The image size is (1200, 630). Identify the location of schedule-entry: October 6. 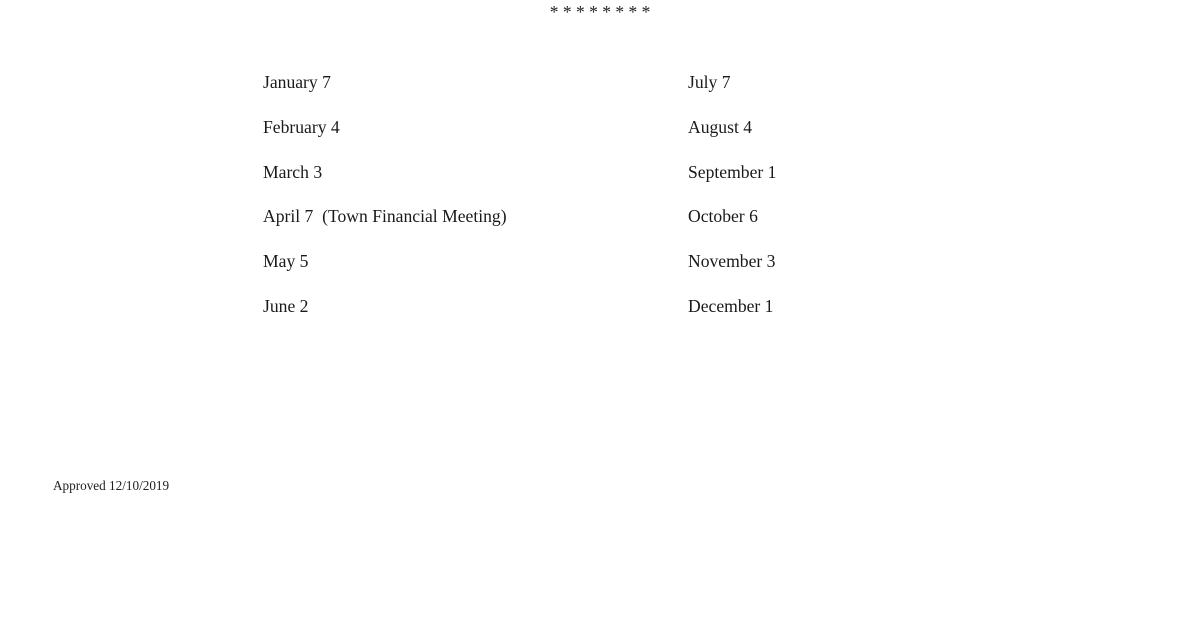
(723, 216).